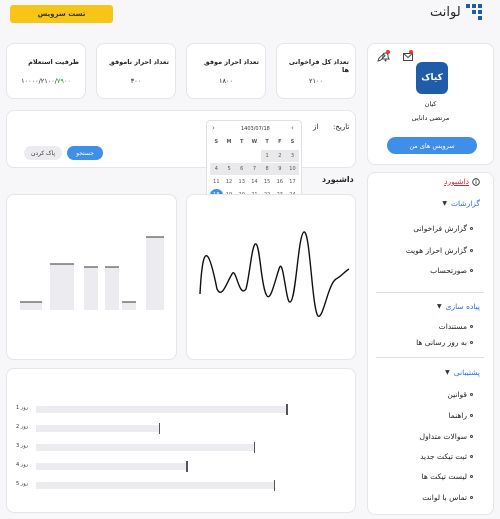  I want to click on prev-month-icon: ‹, so click(292, 128).